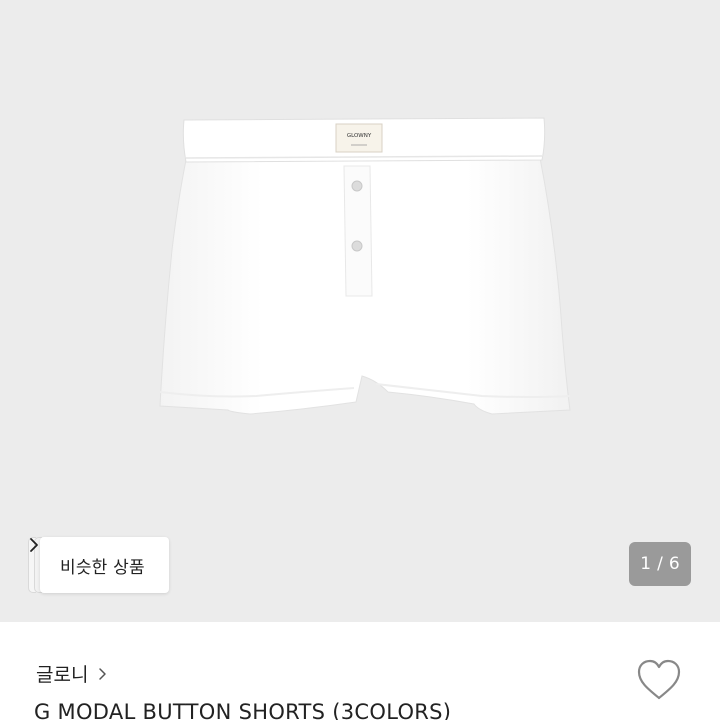  I want to click on product-title: G MODAL BUTTON SHORTS (3COLORS), so click(243, 710).